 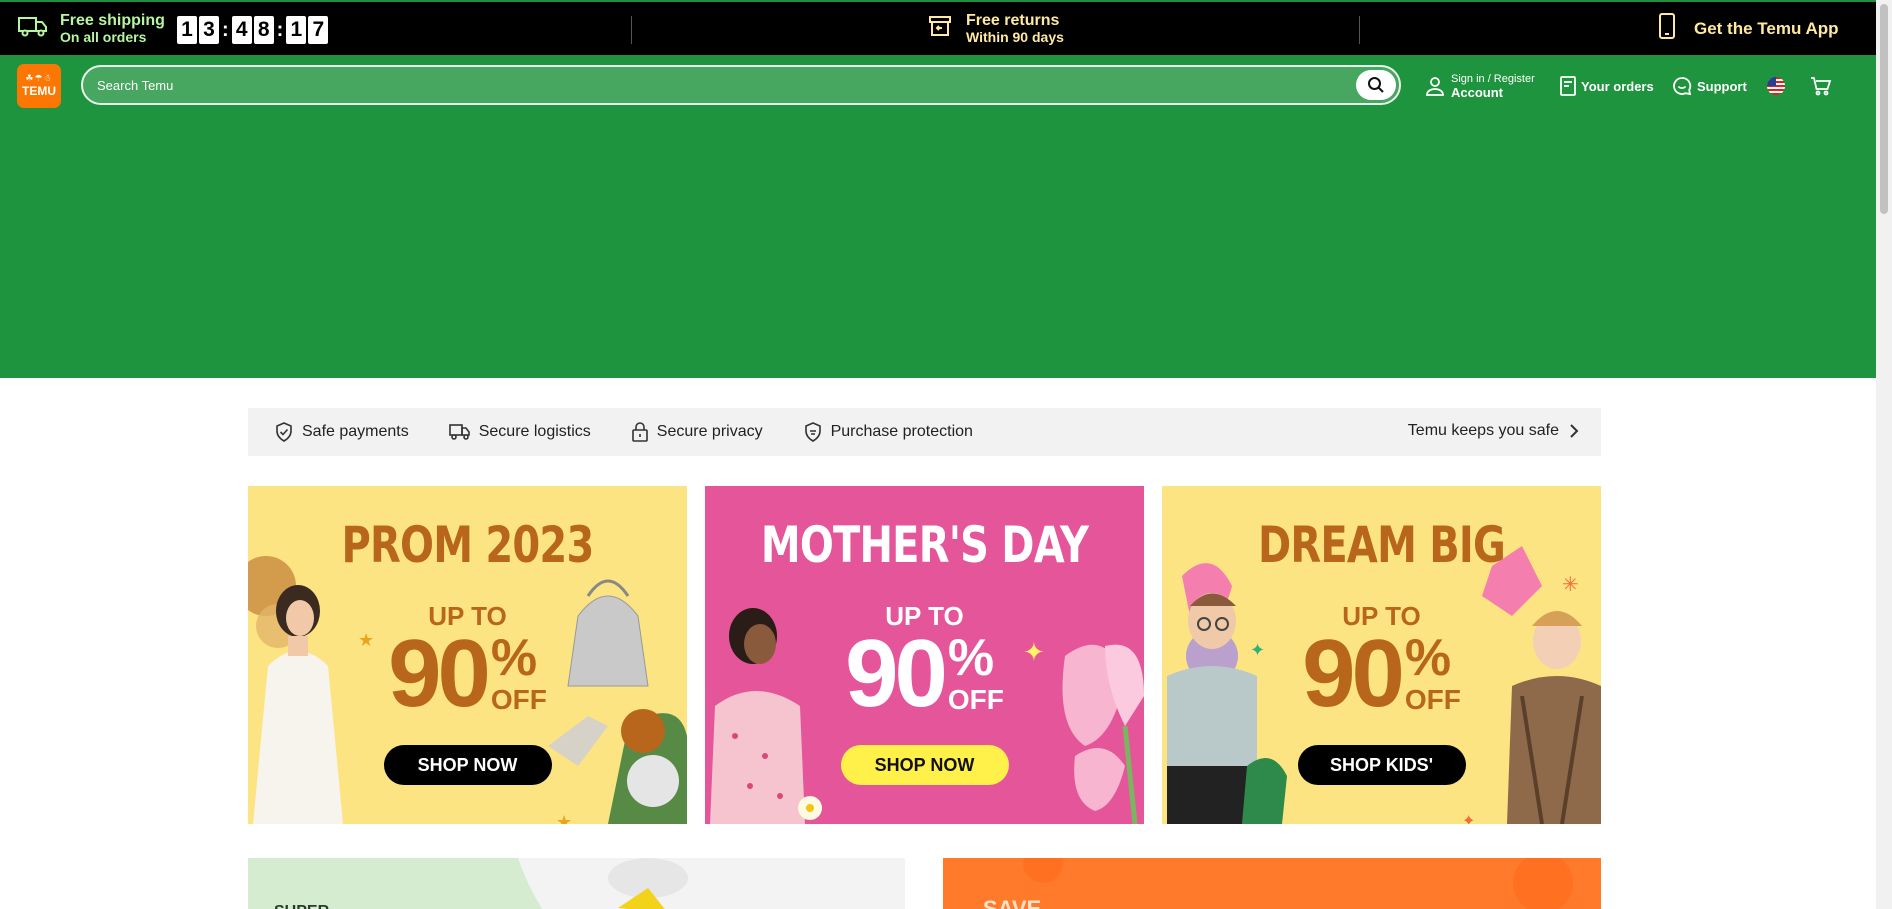 I want to click on safe-payments-item: Safe payments, so click(x=341, y=432).